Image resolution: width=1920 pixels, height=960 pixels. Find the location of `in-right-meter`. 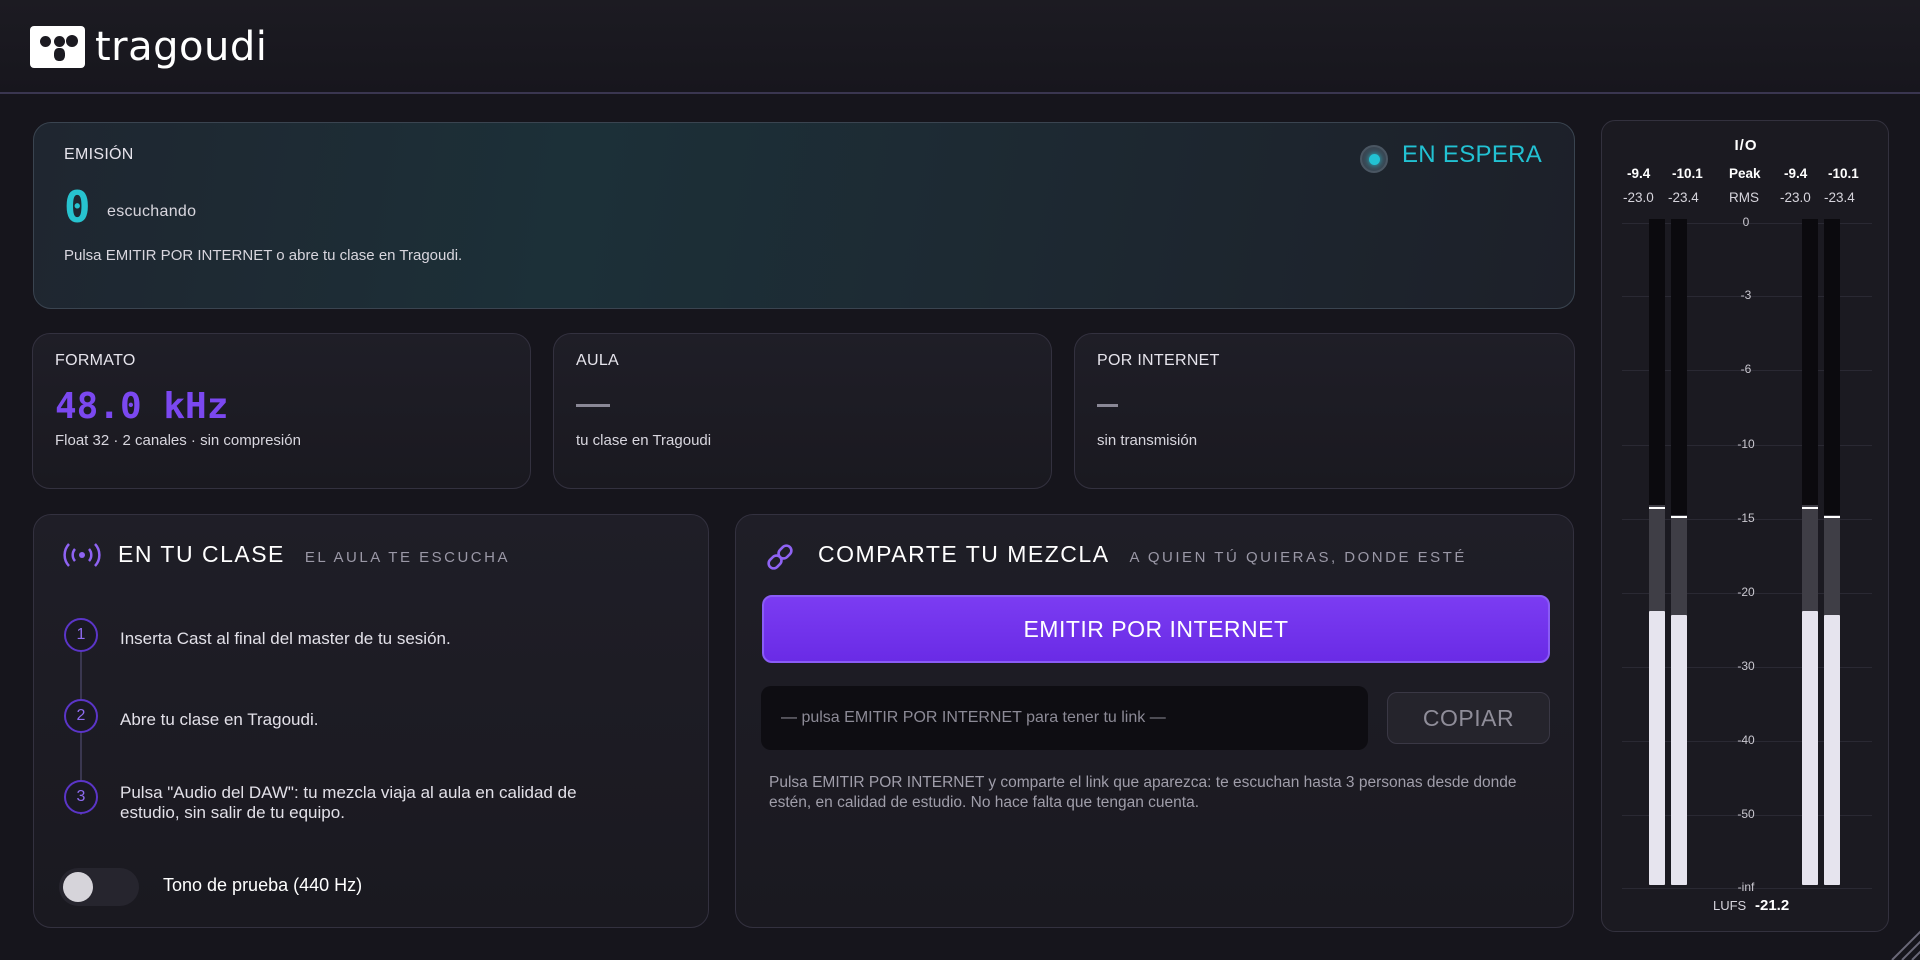

in-right-meter is located at coordinates (1679, 552).